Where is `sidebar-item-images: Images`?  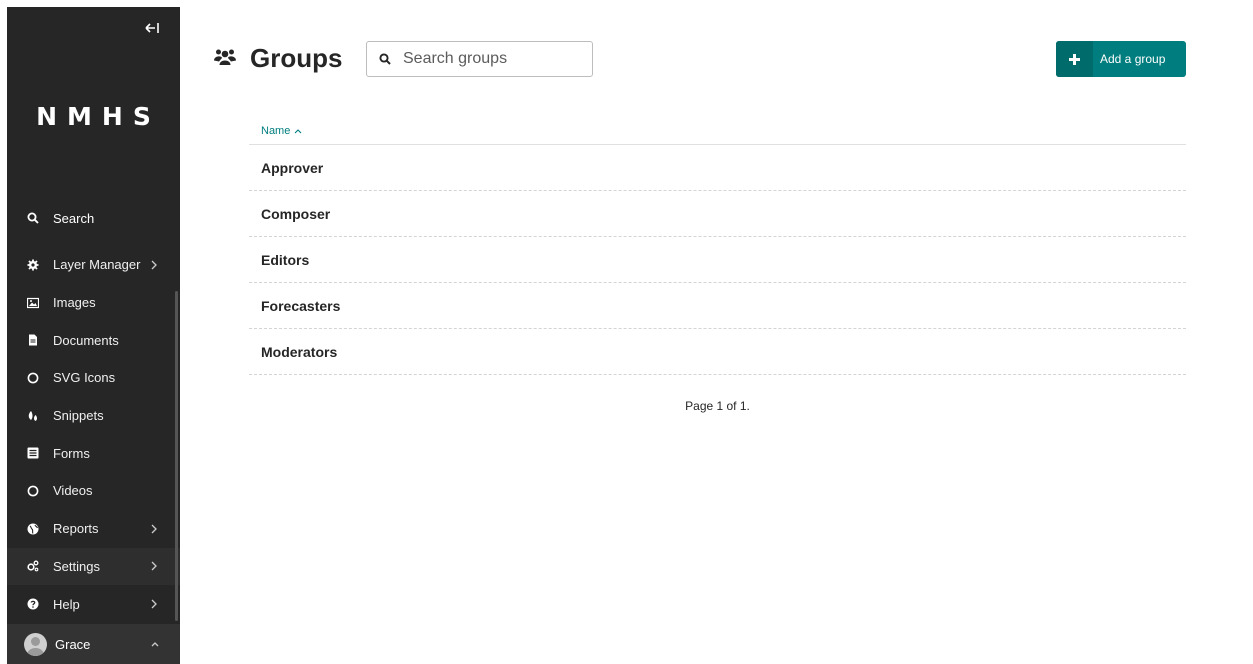
sidebar-item-images: Images is located at coordinates (93, 303).